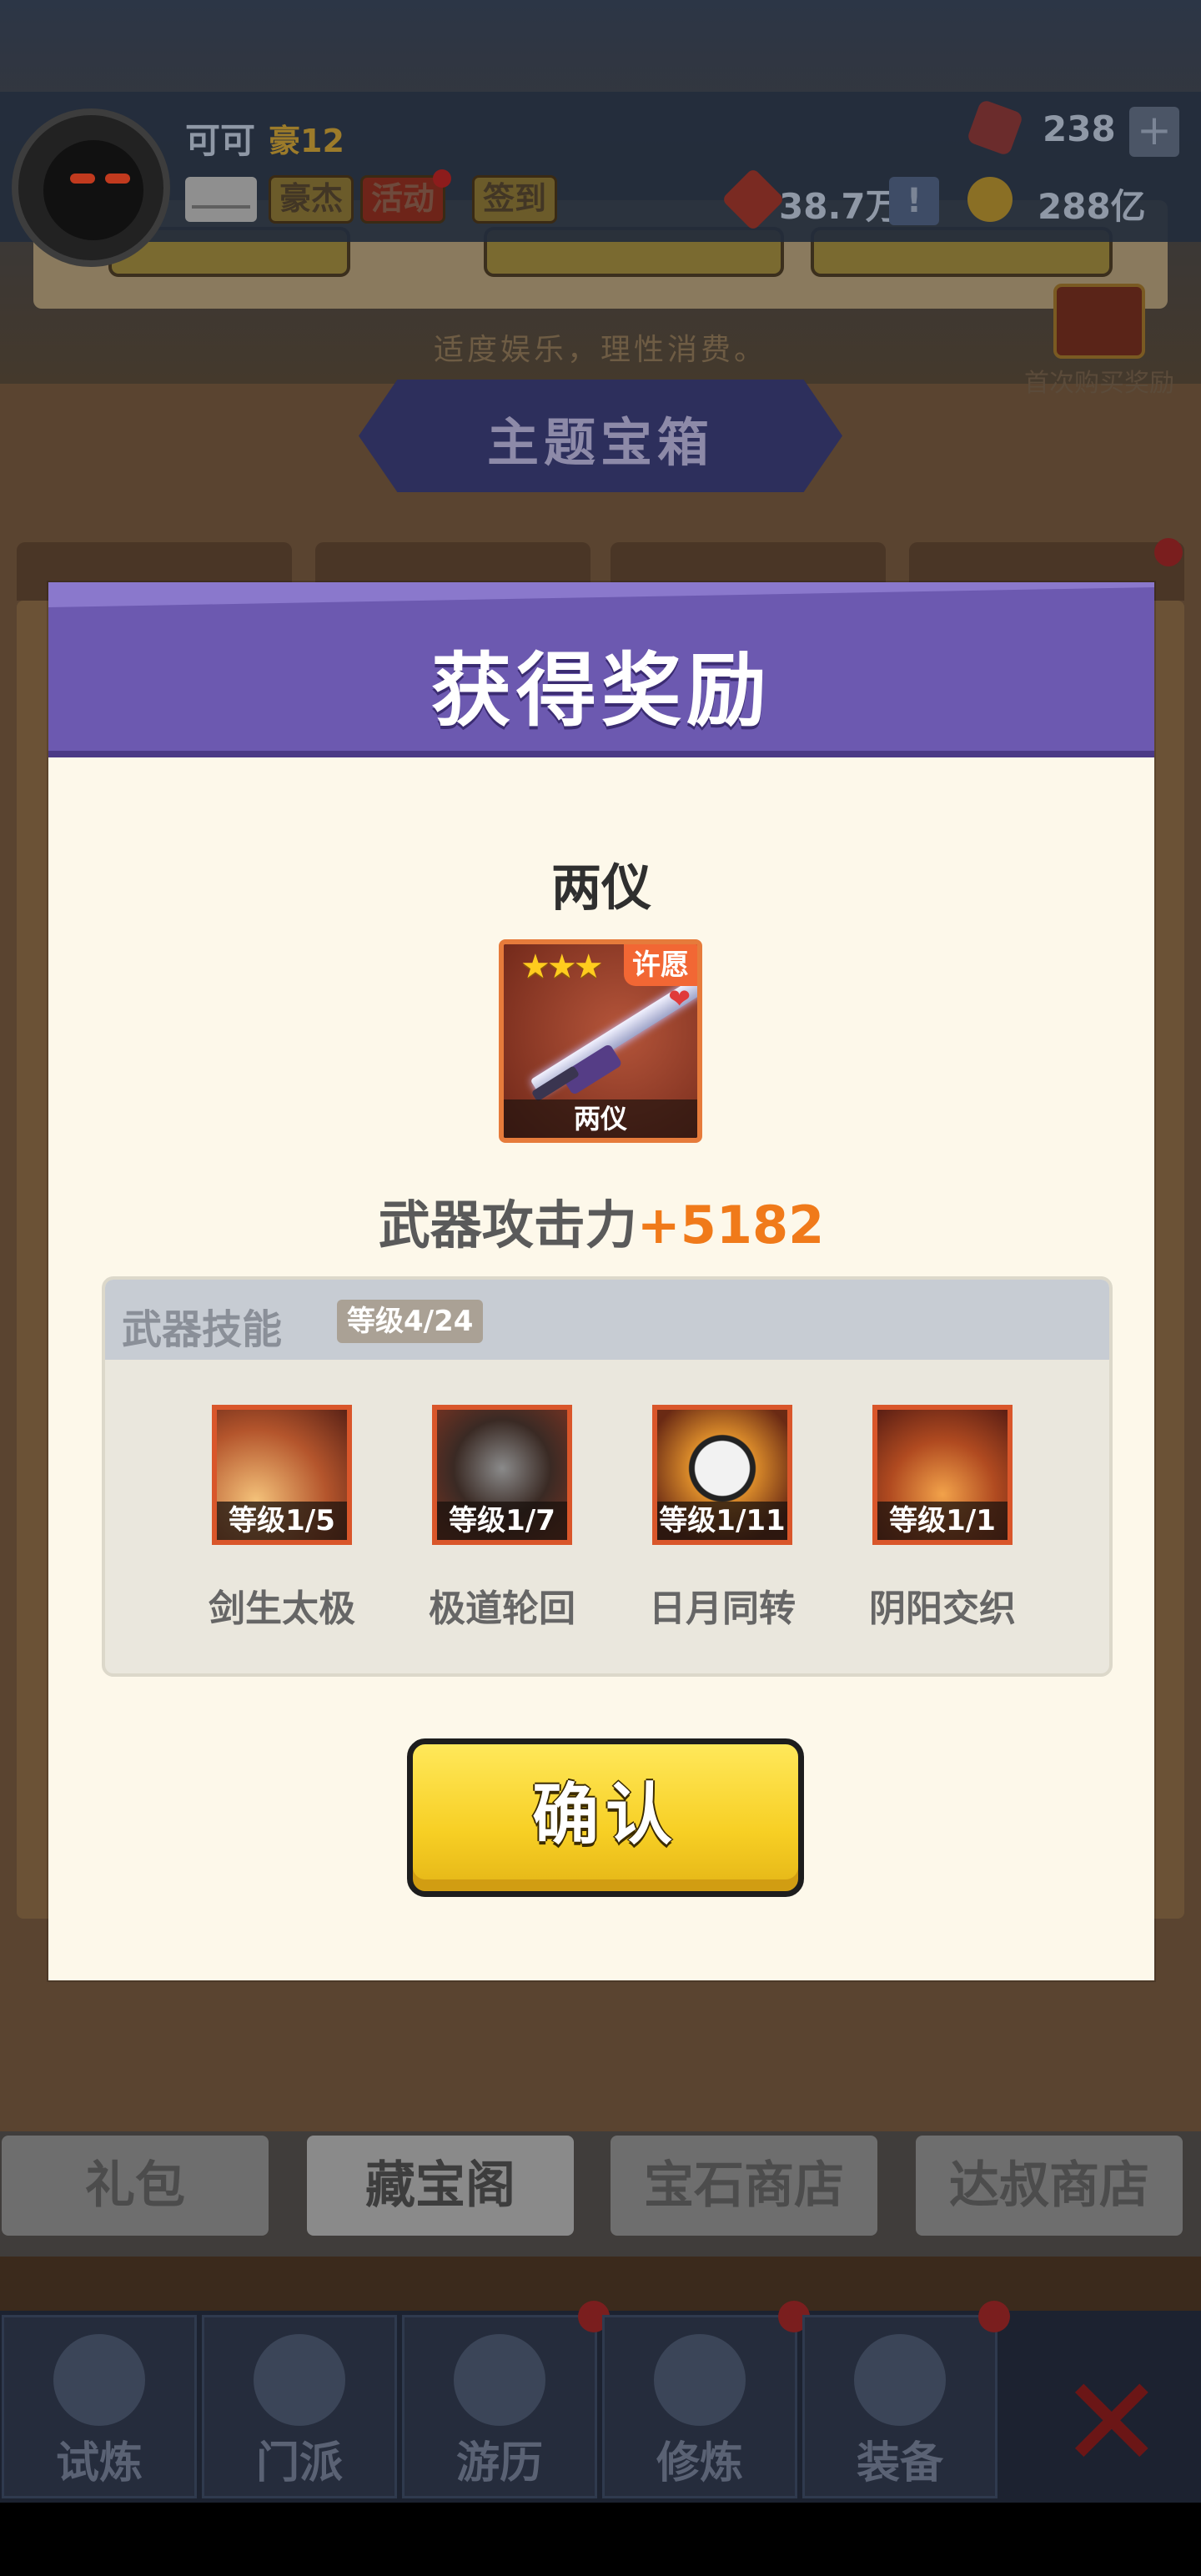 The image size is (1201, 2576). I want to click on confirm-label: 确认, so click(606, 1815).